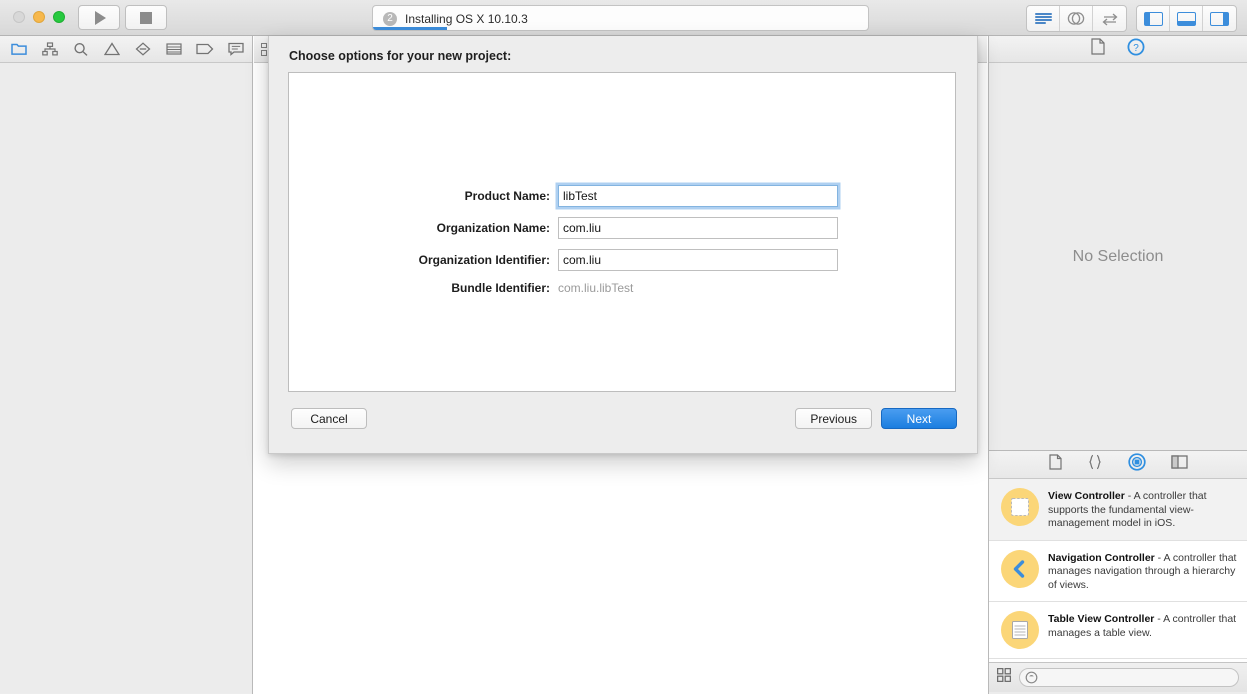 Image resolution: width=1247 pixels, height=694 pixels. I want to click on zoom-window-button, so click(59, 17).